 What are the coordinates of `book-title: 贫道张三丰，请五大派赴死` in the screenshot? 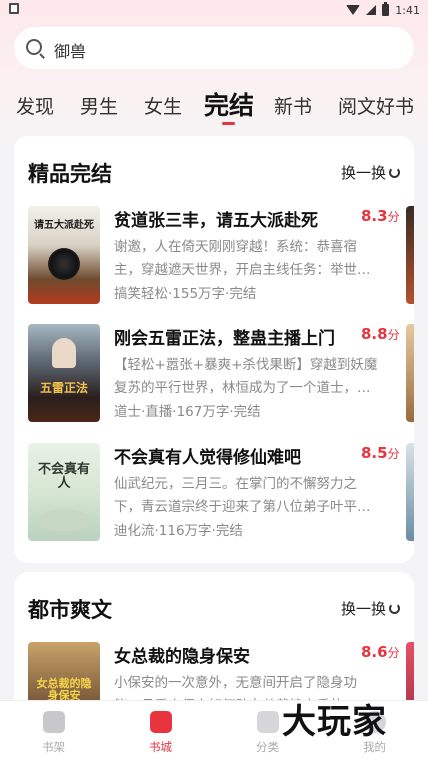 It's located at (216, 221).